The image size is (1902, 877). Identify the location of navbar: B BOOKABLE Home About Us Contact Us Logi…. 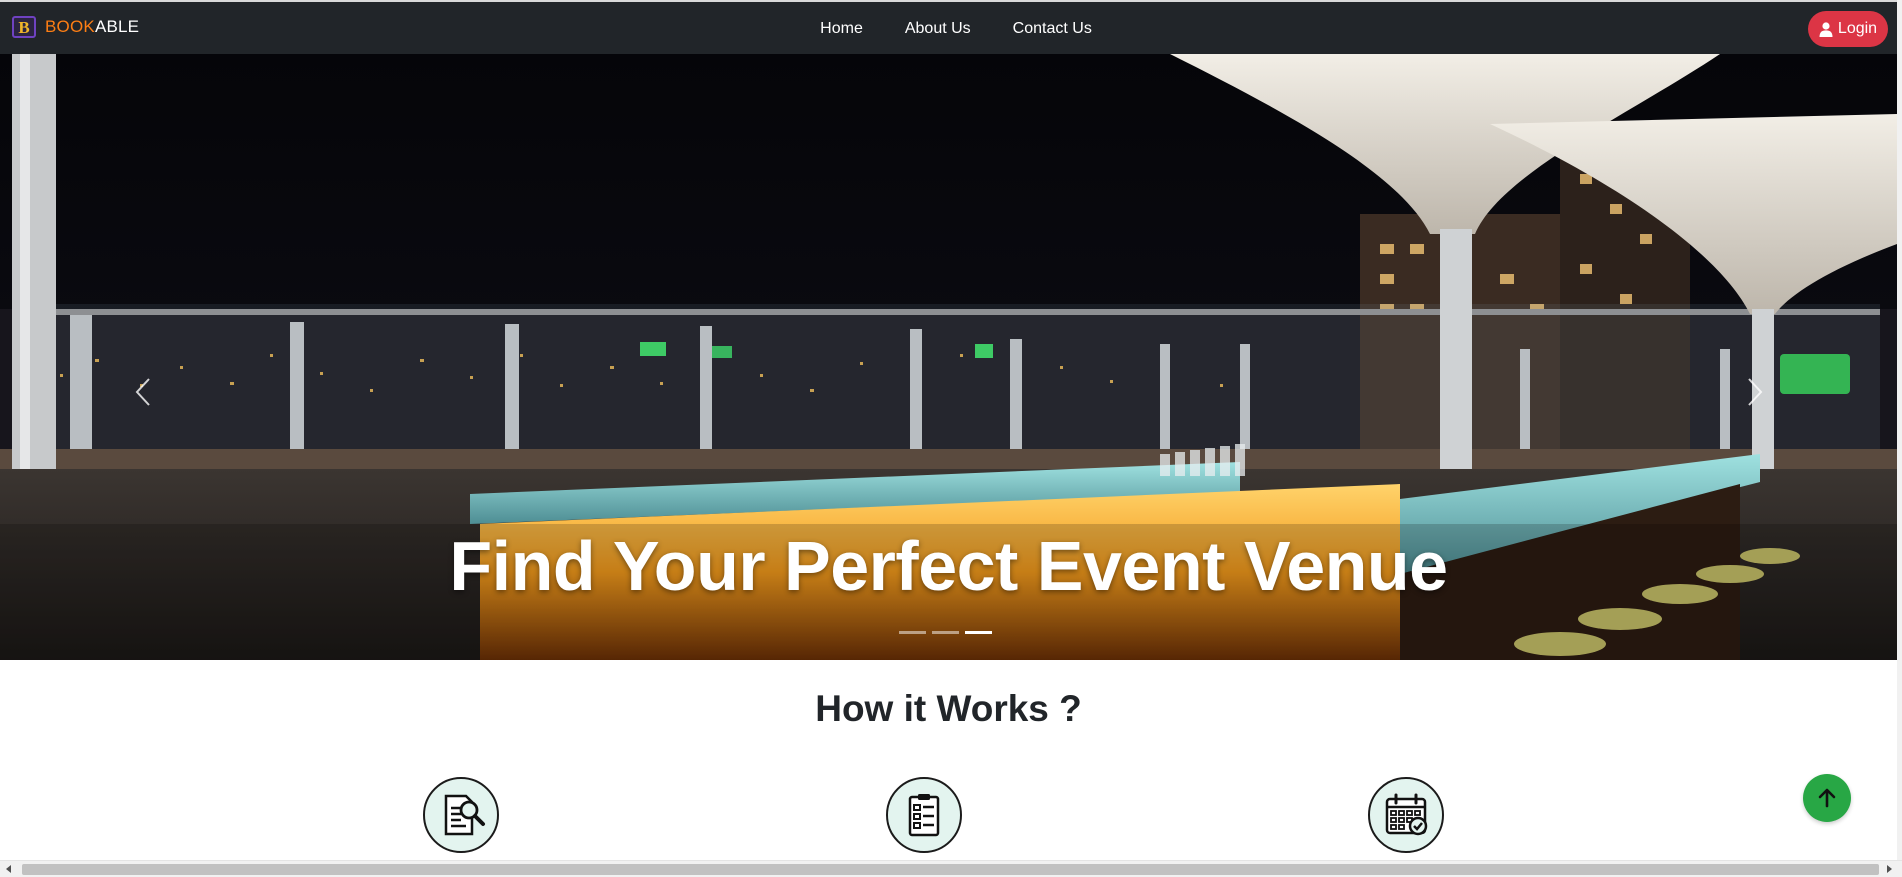
(948, 28).